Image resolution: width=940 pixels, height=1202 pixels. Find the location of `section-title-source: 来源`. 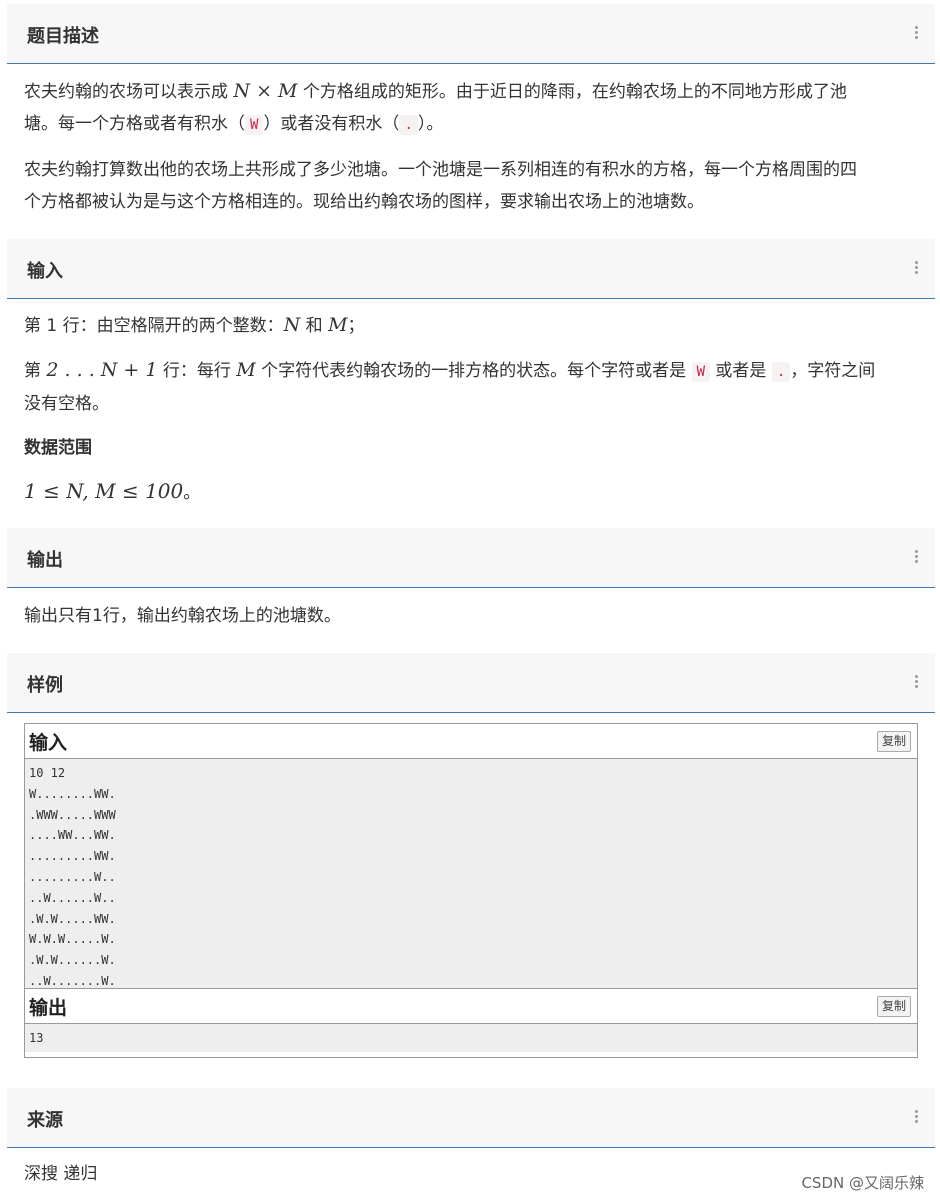

section-title-source: 来源 is located at coordinates (45, 1120).